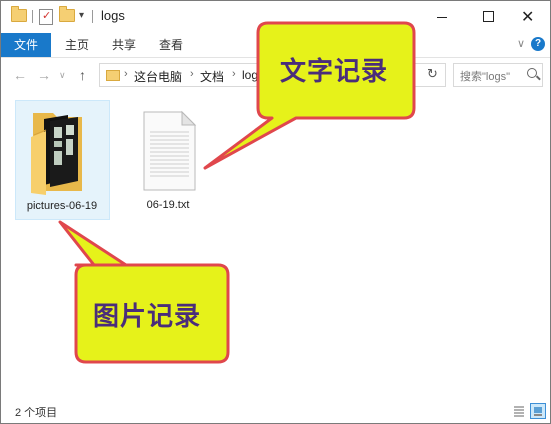  I want to click on callout-picture-log: 图片记录, so click(147, 317).